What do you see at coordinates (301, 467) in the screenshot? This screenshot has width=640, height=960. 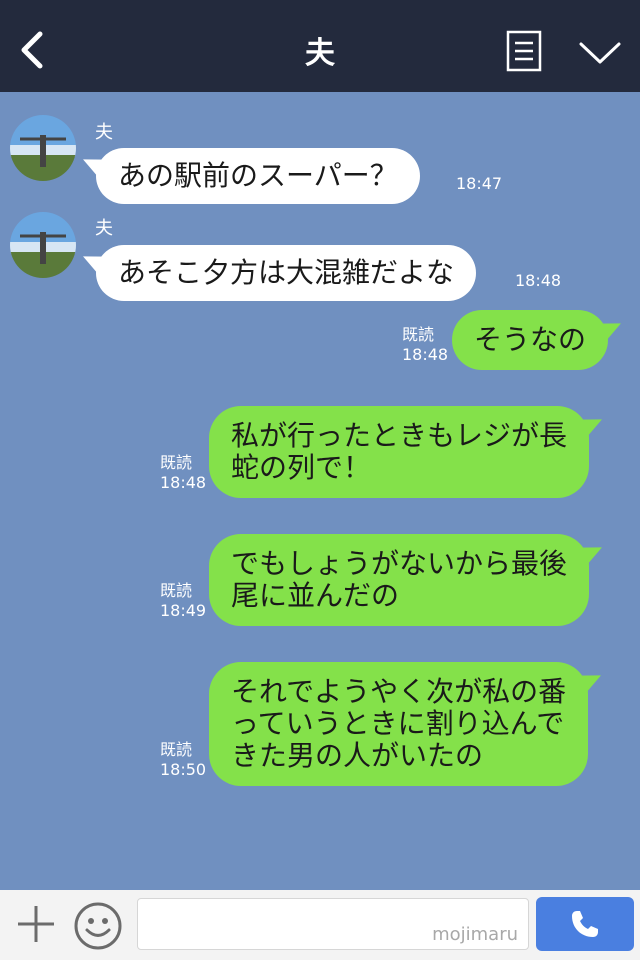 I see `message-text-line: 蛇の列で！` at bounding box center [301, 467].